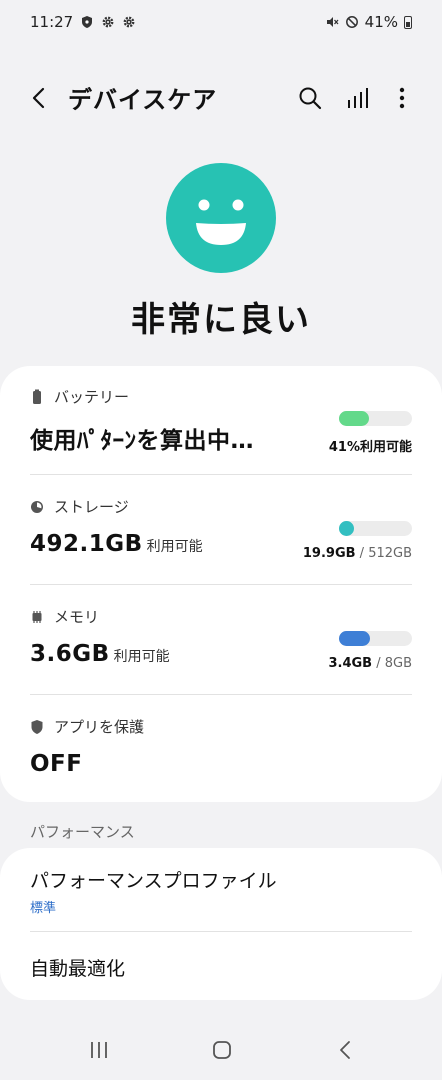 The height and width of the screenshot is (1080, 442). Describe the element at coordinates (221, 752) in the screenshot. I see `app-protection-item: アプリを保護 OFF` at that location.